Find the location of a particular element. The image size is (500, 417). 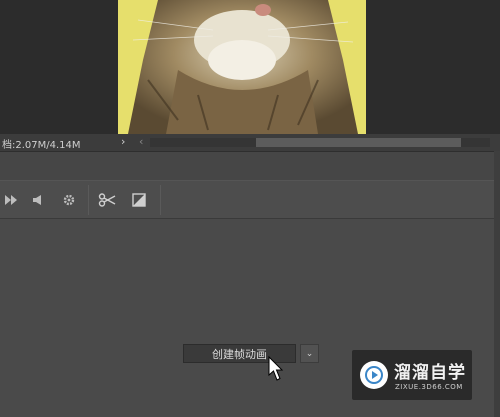

chevron-down-icon: ⌄ is located at coordinates (309, 353).